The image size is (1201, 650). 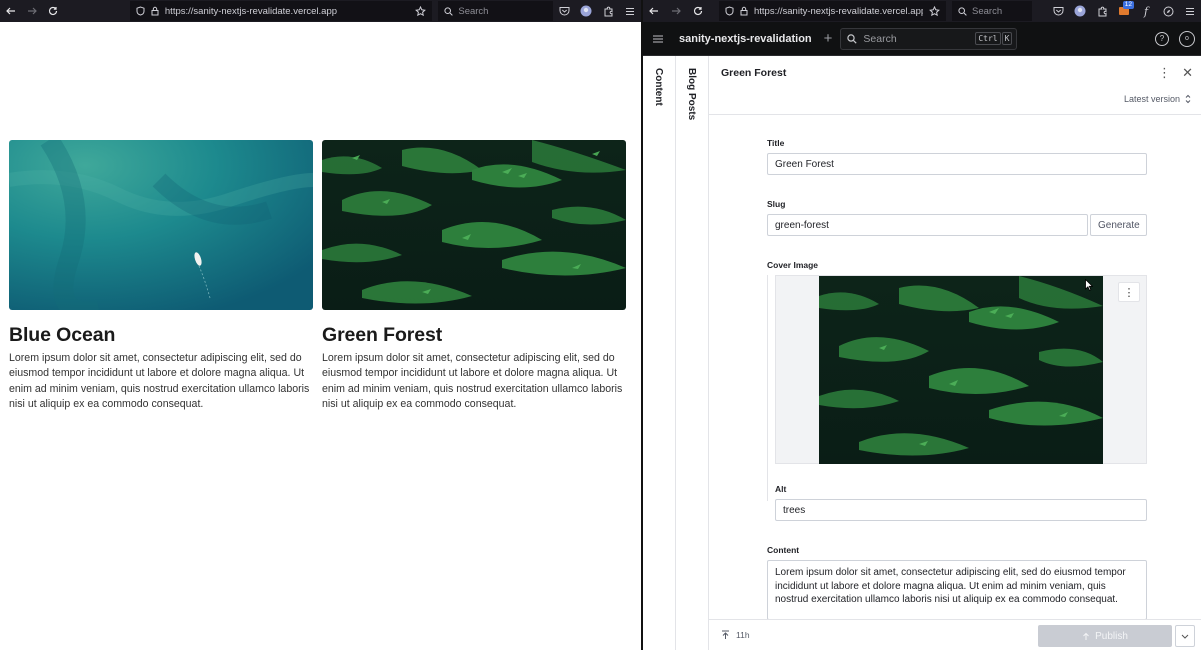 I want to click on version-selector: Latest version, so click(x=1157, y=99).